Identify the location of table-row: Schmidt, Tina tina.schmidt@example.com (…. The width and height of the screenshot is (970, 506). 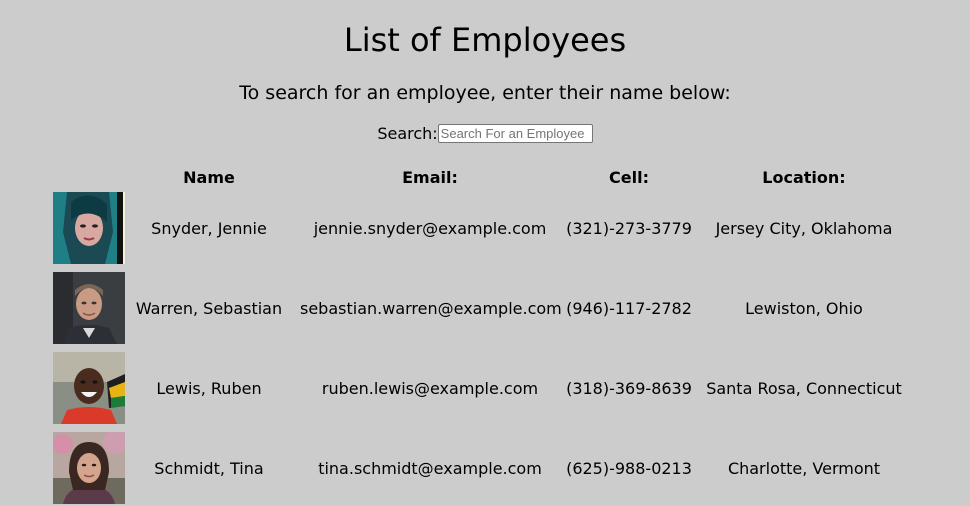
(485, 468).